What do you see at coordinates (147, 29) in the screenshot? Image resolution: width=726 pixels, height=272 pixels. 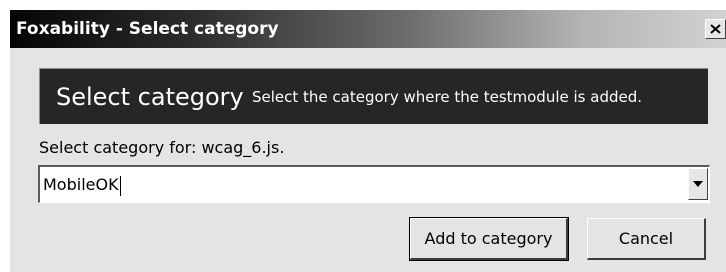 I see `window-title: Foxability - Select category` at bounding box center [147, 29].